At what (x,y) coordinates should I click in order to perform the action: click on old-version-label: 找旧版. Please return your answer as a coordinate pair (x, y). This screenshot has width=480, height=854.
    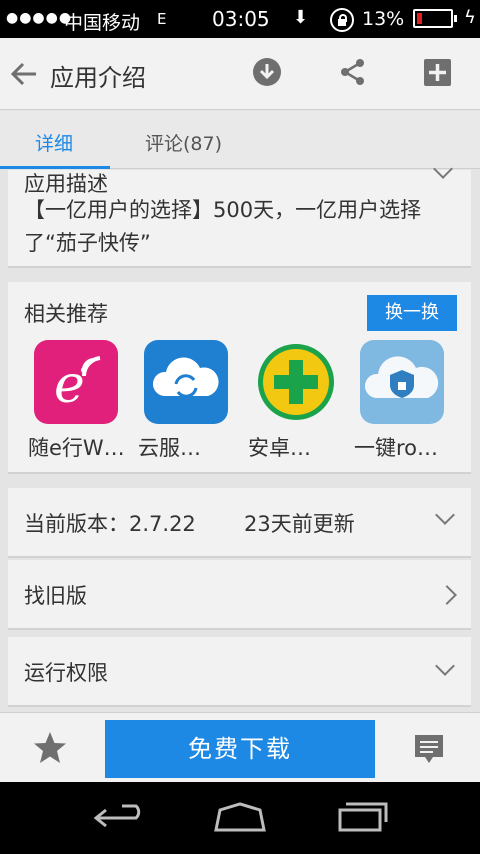
    Looking at the image, I should click on (55, 596).